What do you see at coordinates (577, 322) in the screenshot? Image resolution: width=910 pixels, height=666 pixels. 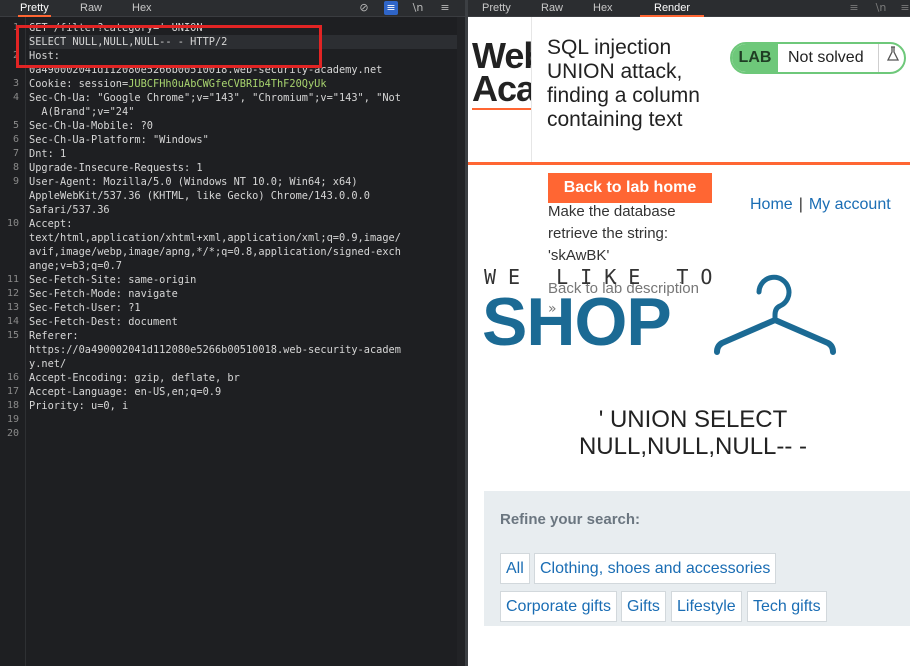 I see `shop-wordmark: SHOP` at bounding box center [577, 322].